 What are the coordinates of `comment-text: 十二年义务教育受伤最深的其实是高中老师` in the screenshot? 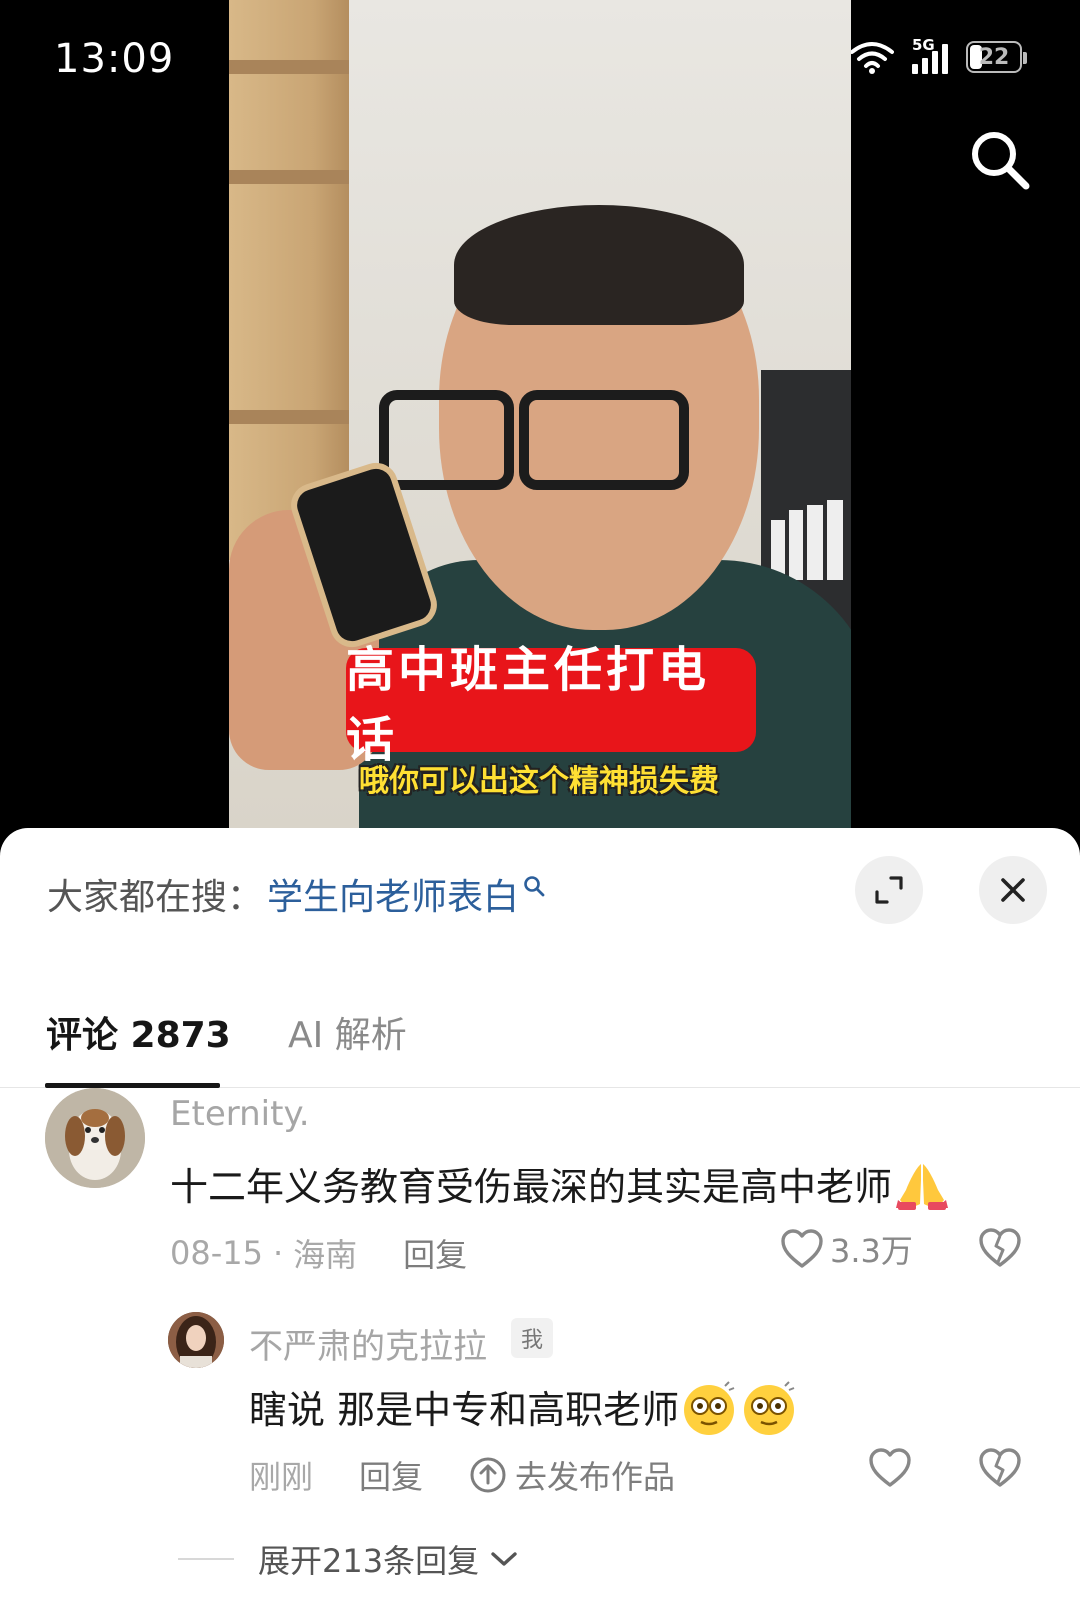 It's located at (560, 1187).